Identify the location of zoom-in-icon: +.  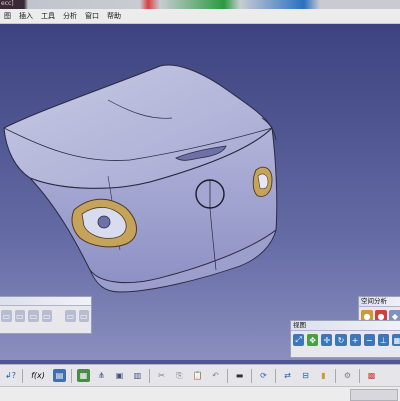
(355, 340).